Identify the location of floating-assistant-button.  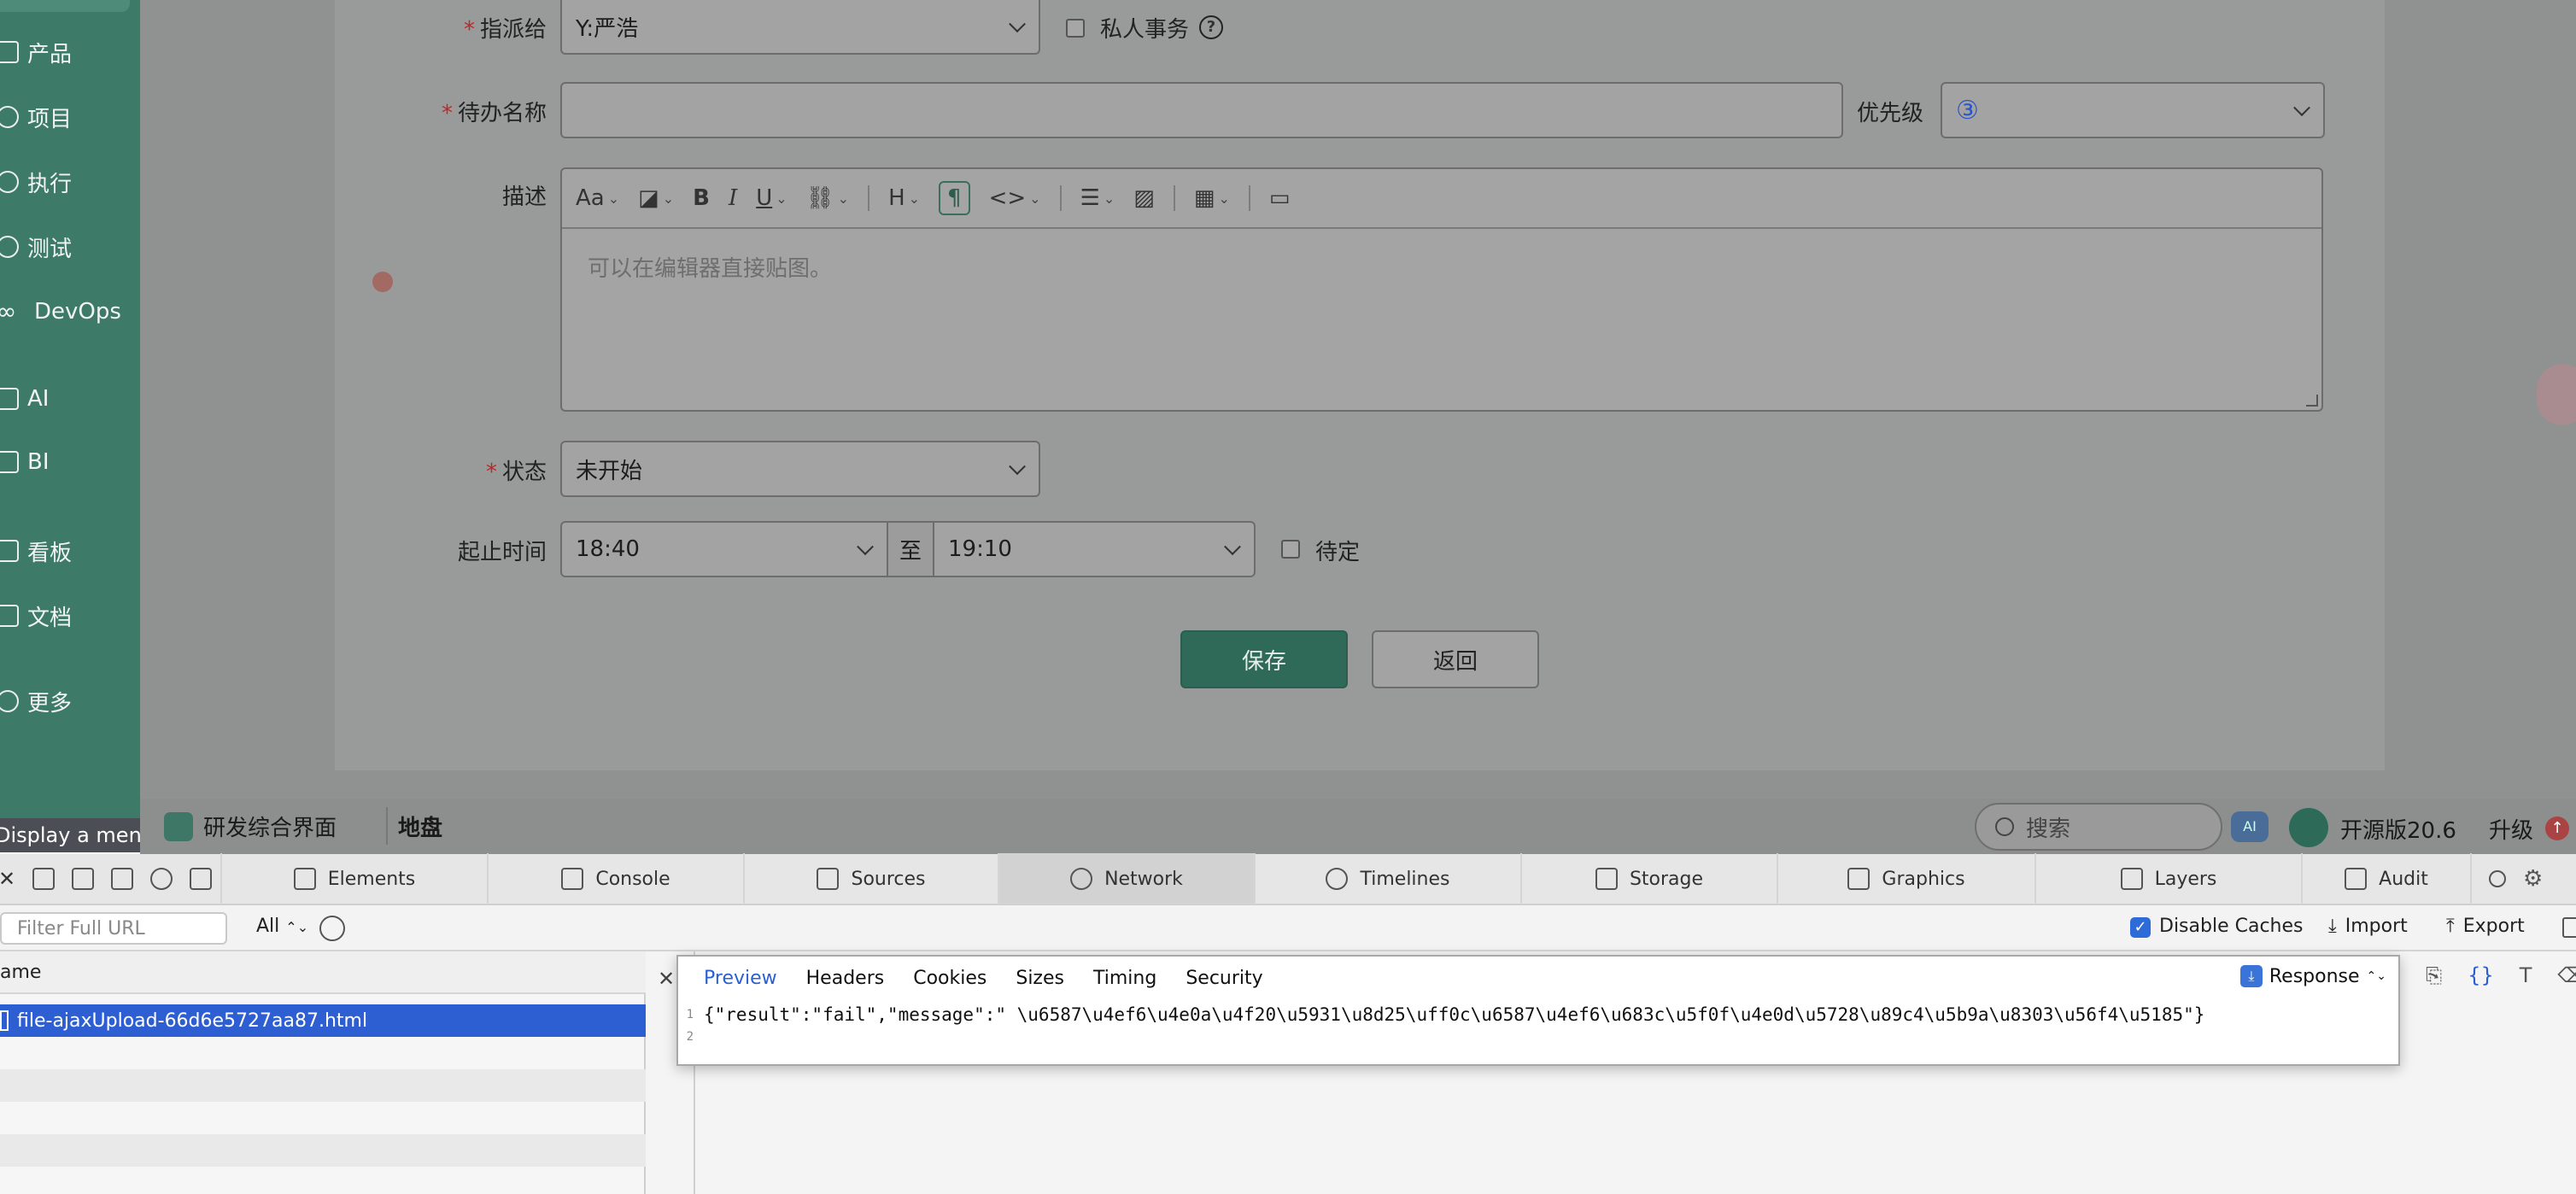
(2556, 395).